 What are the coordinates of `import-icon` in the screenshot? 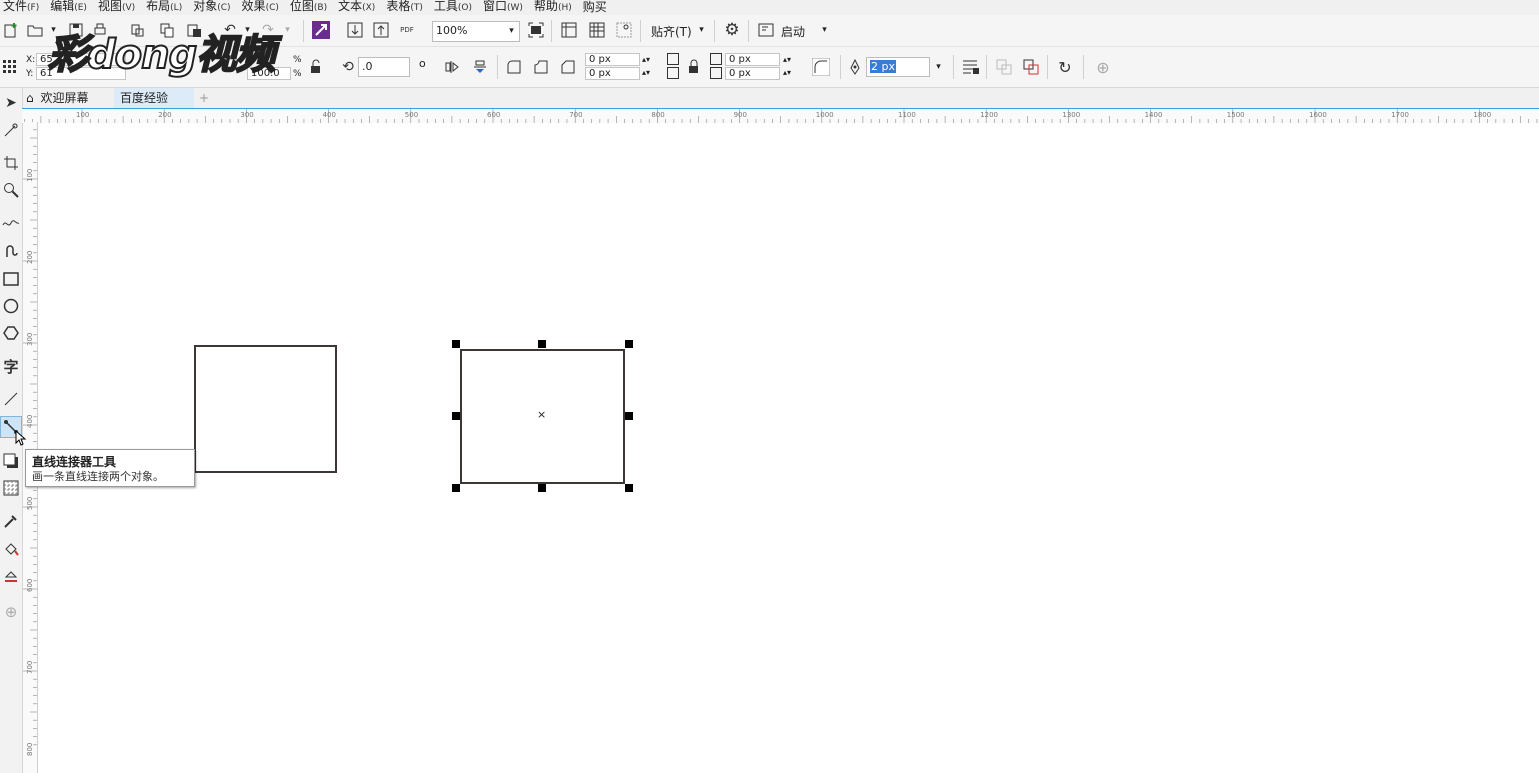 It's located at (355, 30).